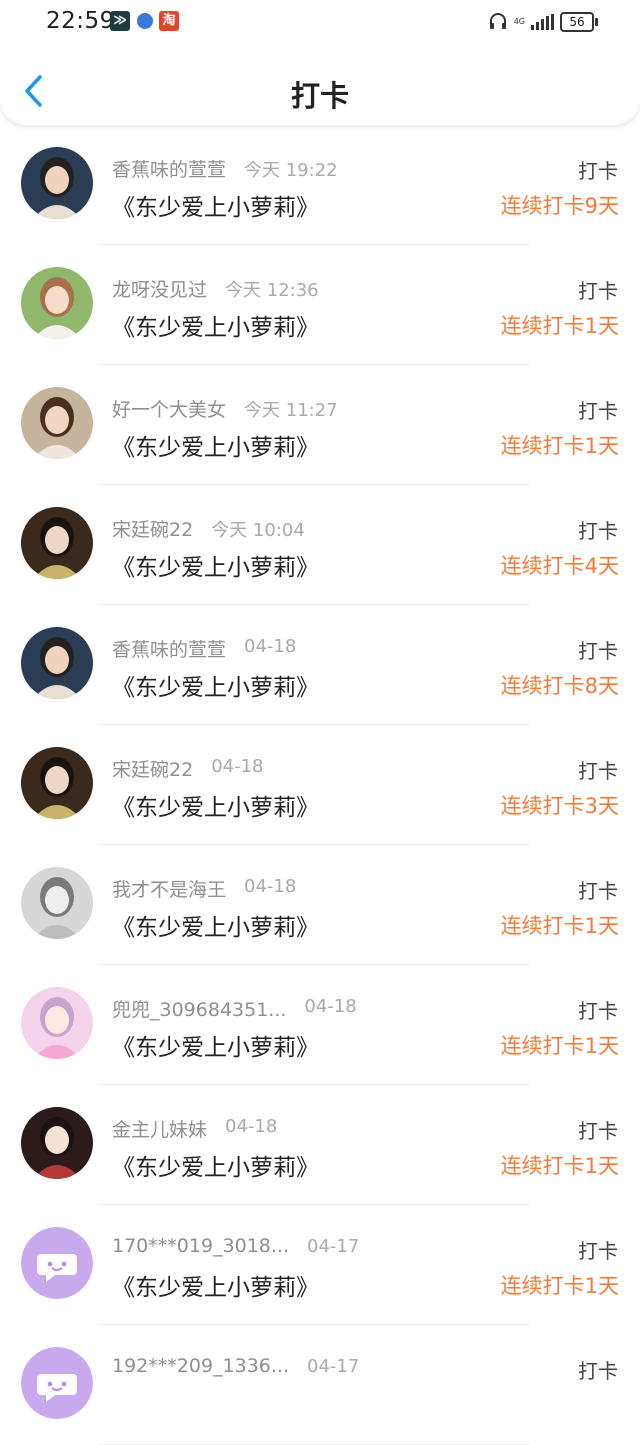 The image size is (640, 1445). I want to click on status-time: 22:59, so click(80, 21).